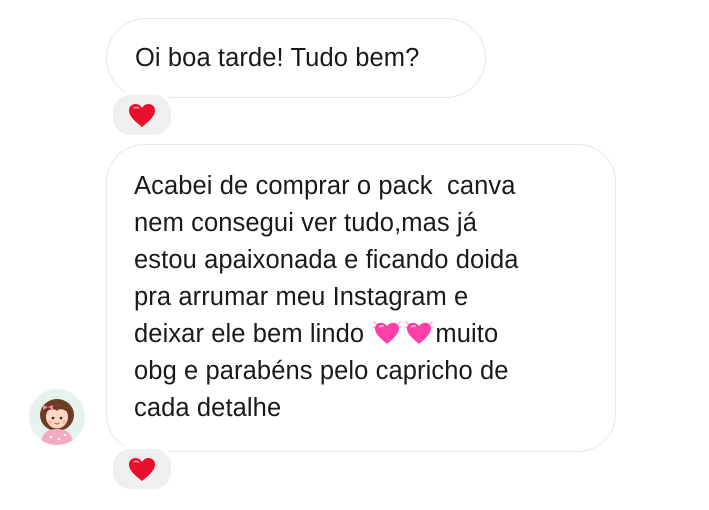 The height and width of the screenshot is (510, 709). I want to click on message-text-line: pra arrumar meu Instagram e, so click(301, 297).